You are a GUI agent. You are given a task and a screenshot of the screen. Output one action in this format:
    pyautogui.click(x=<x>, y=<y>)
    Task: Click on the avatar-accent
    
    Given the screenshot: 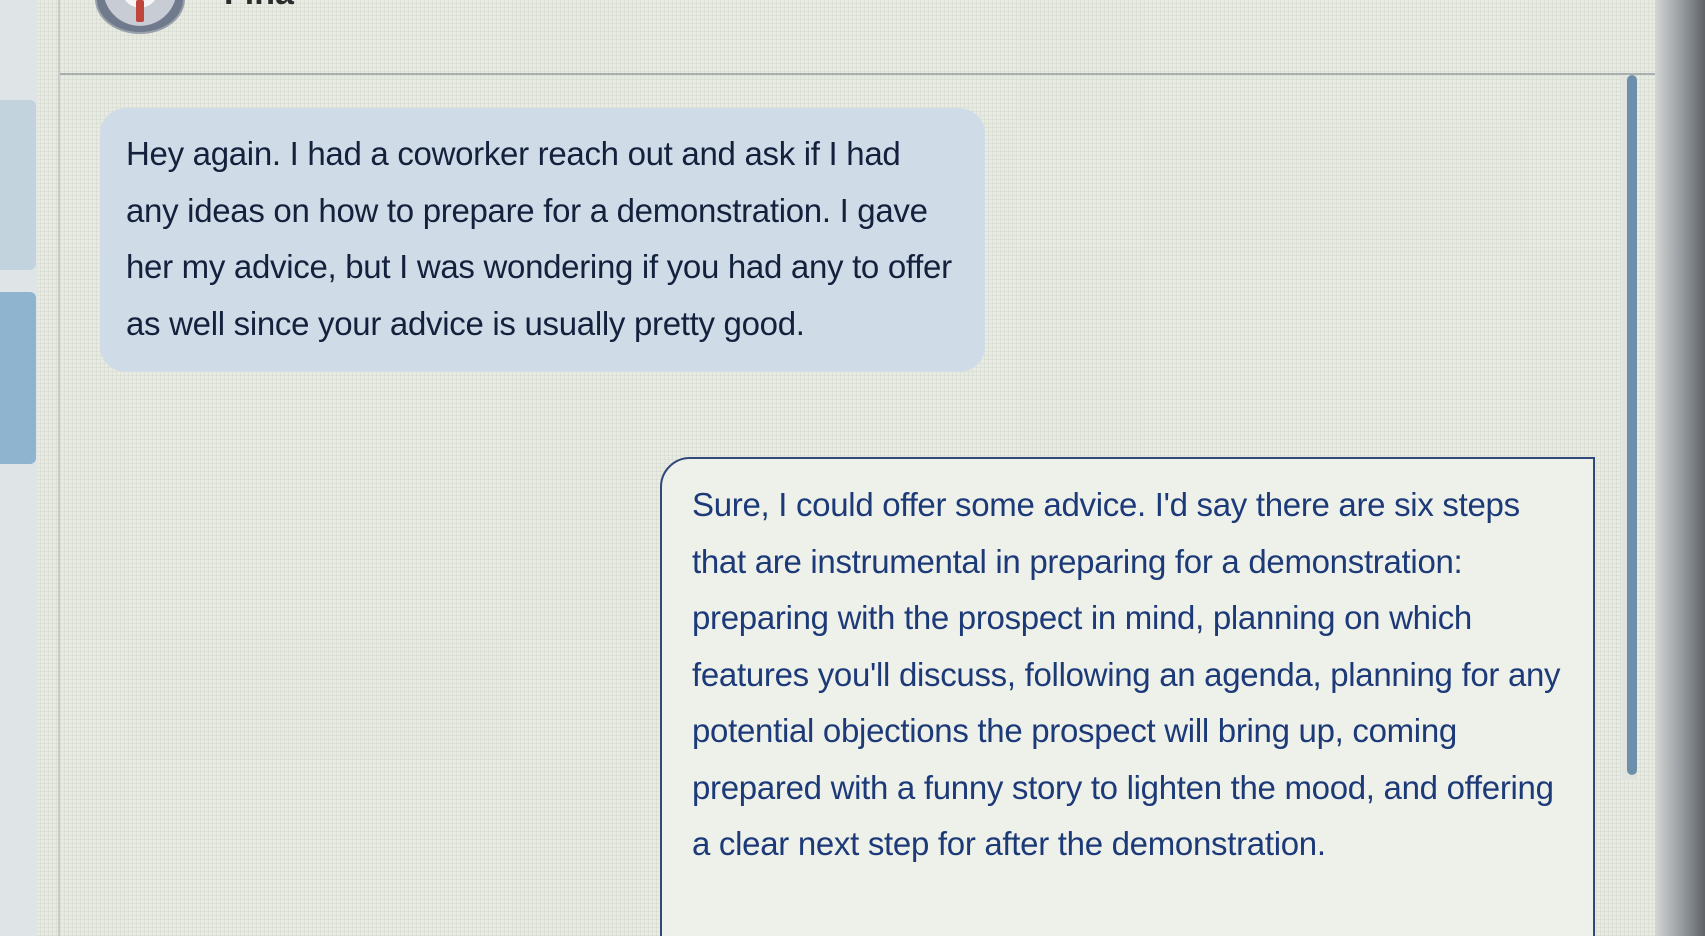 What is the action you would take?
    pyautogui.click(x=140, y=11)
    